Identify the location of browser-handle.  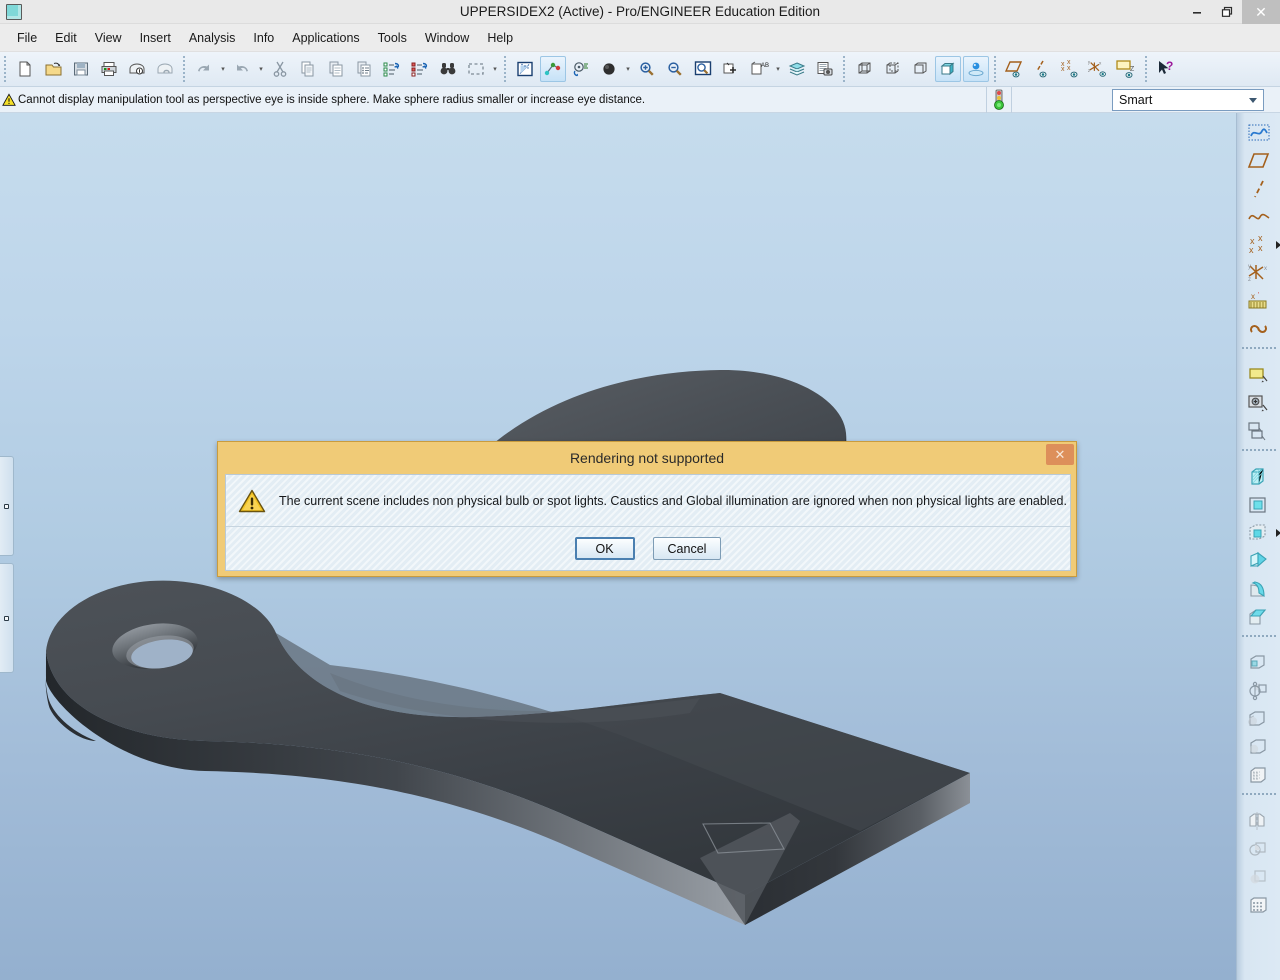
(7, 618).